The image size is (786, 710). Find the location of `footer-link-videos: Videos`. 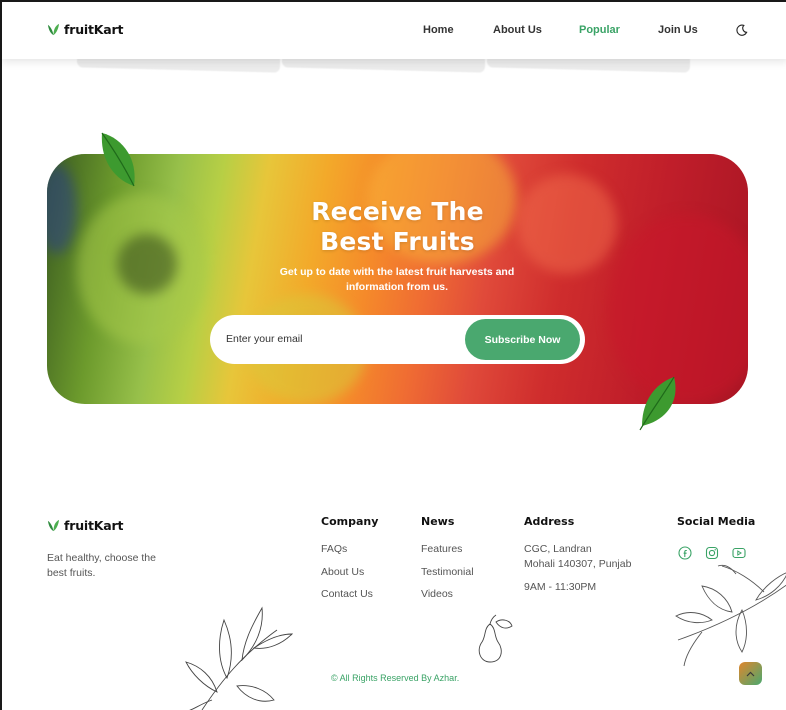

footer-link-videos: Videos is located at coordinates (437, 594).